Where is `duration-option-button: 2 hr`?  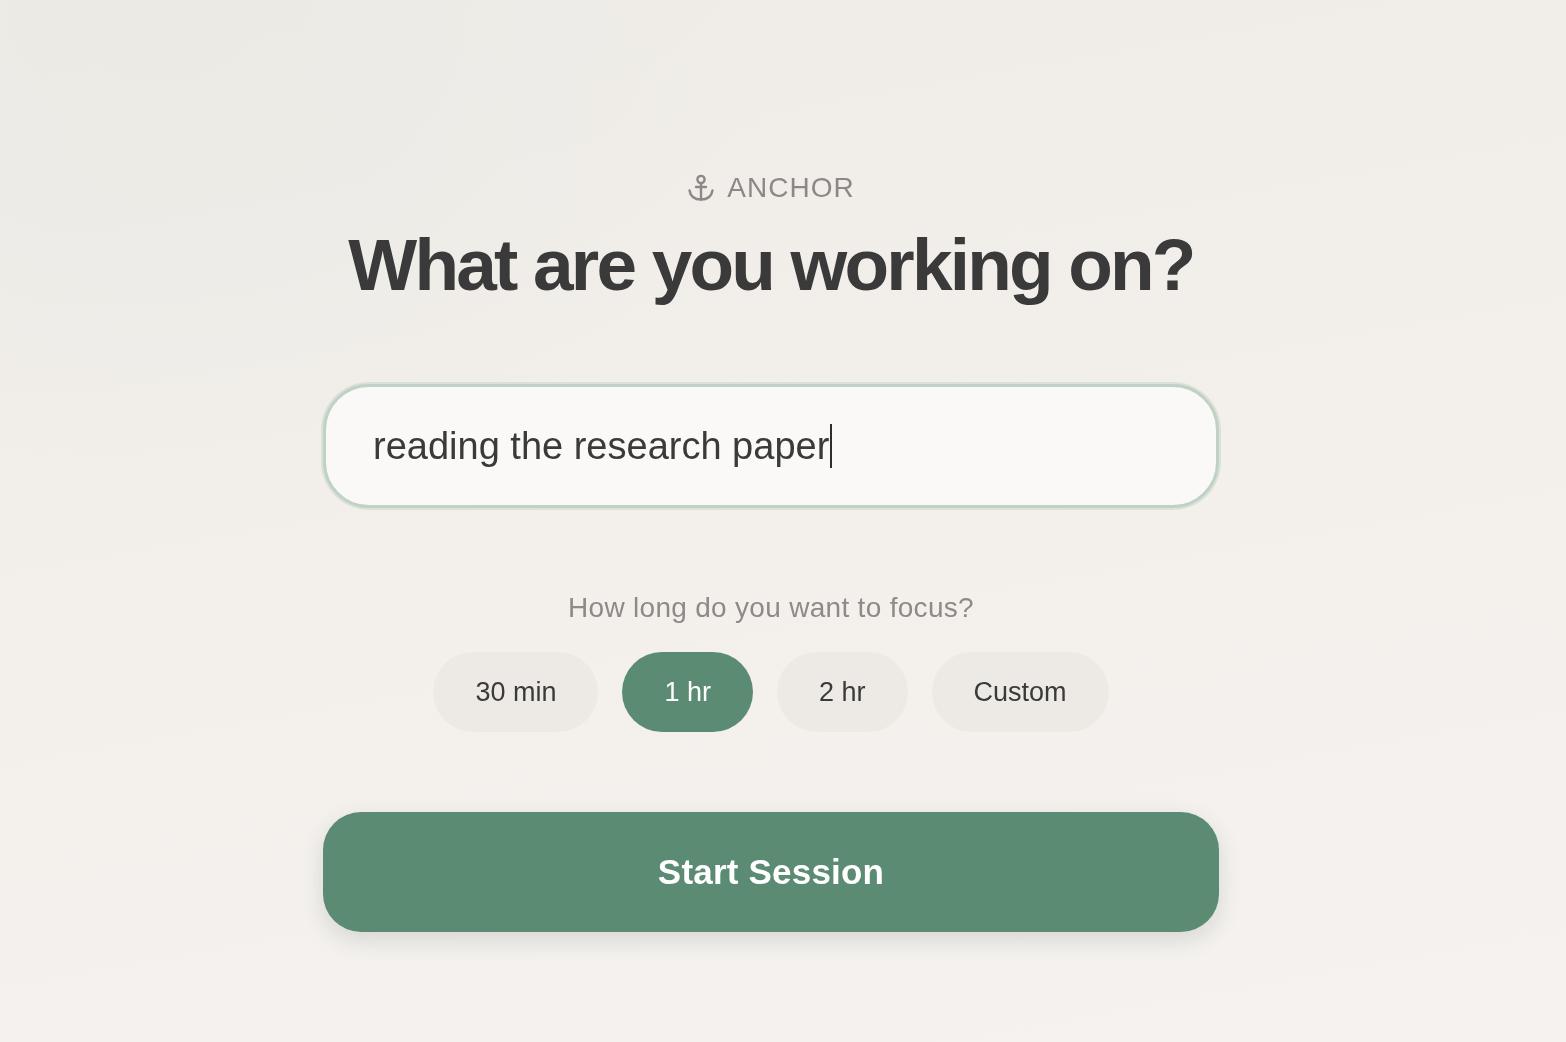
duration-option-button: 2 hr is located at coordinates (842, 692).